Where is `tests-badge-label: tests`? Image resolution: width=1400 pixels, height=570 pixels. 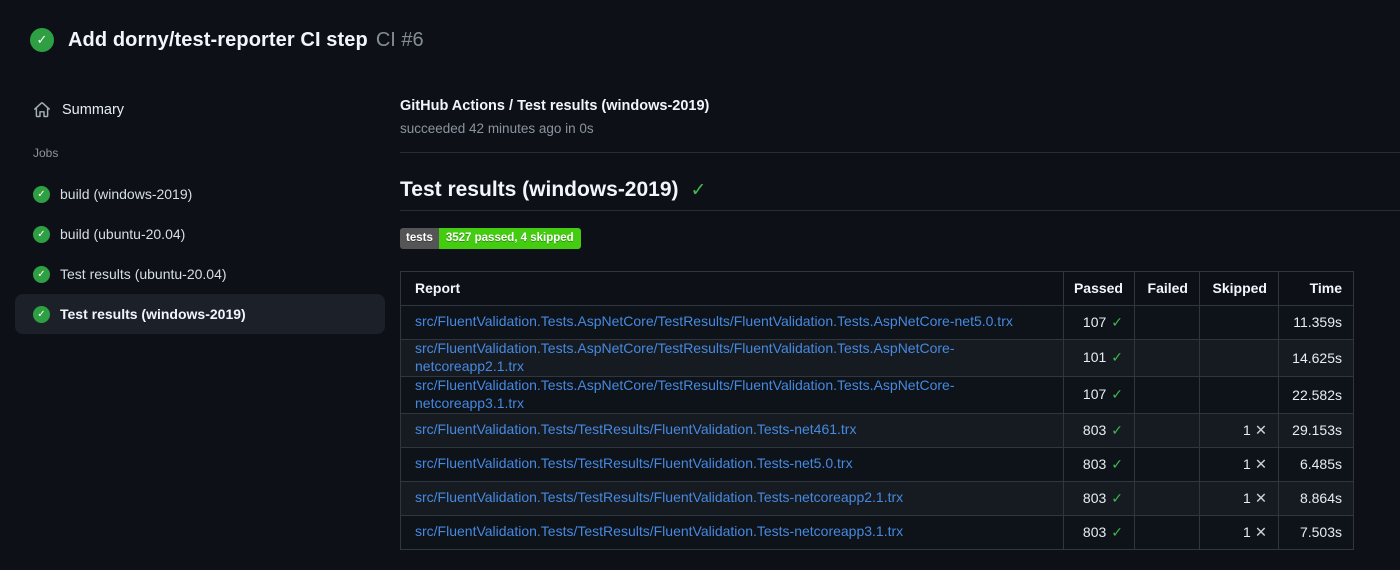
tests-badge-label: tests is located at coordinates (419, 238).